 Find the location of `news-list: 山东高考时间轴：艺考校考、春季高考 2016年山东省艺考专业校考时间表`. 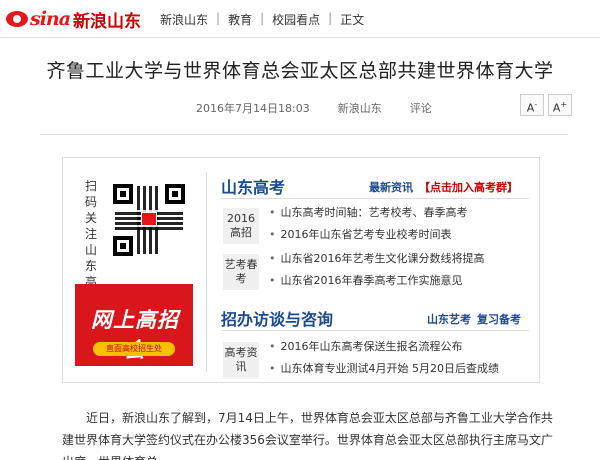

news-list: 山东高考时间轴：艺考校考、春季高考 2016年山东省艺考专业校考时间表 is located at coordinates (368, 224).